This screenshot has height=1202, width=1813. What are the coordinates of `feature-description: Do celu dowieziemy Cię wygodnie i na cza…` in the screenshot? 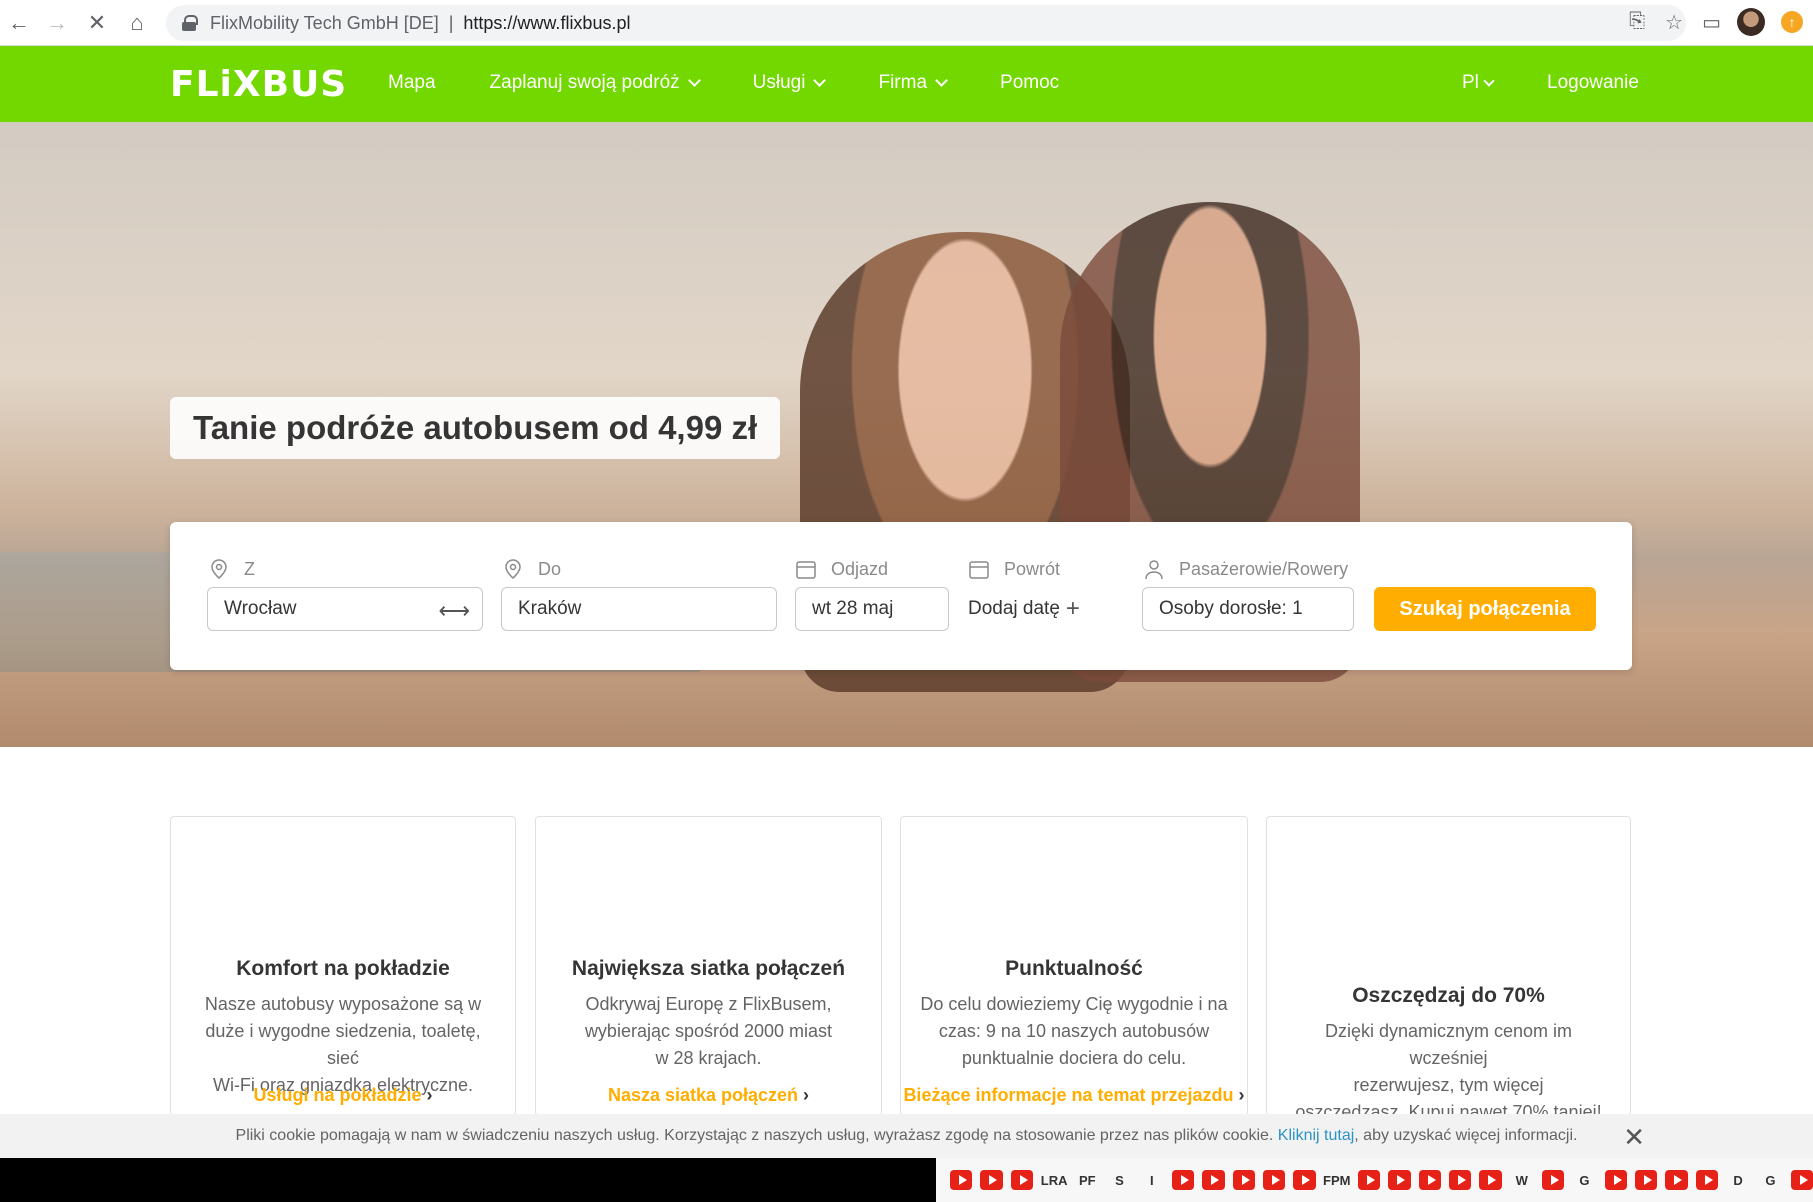 It's located at (1074, 1031).